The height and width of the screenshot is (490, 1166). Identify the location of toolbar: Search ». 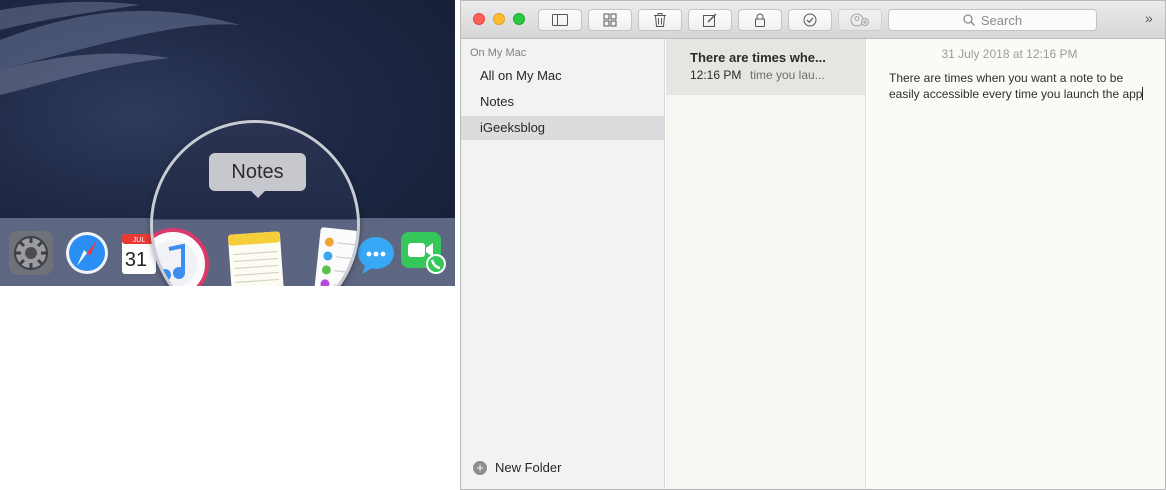
(813, 20).